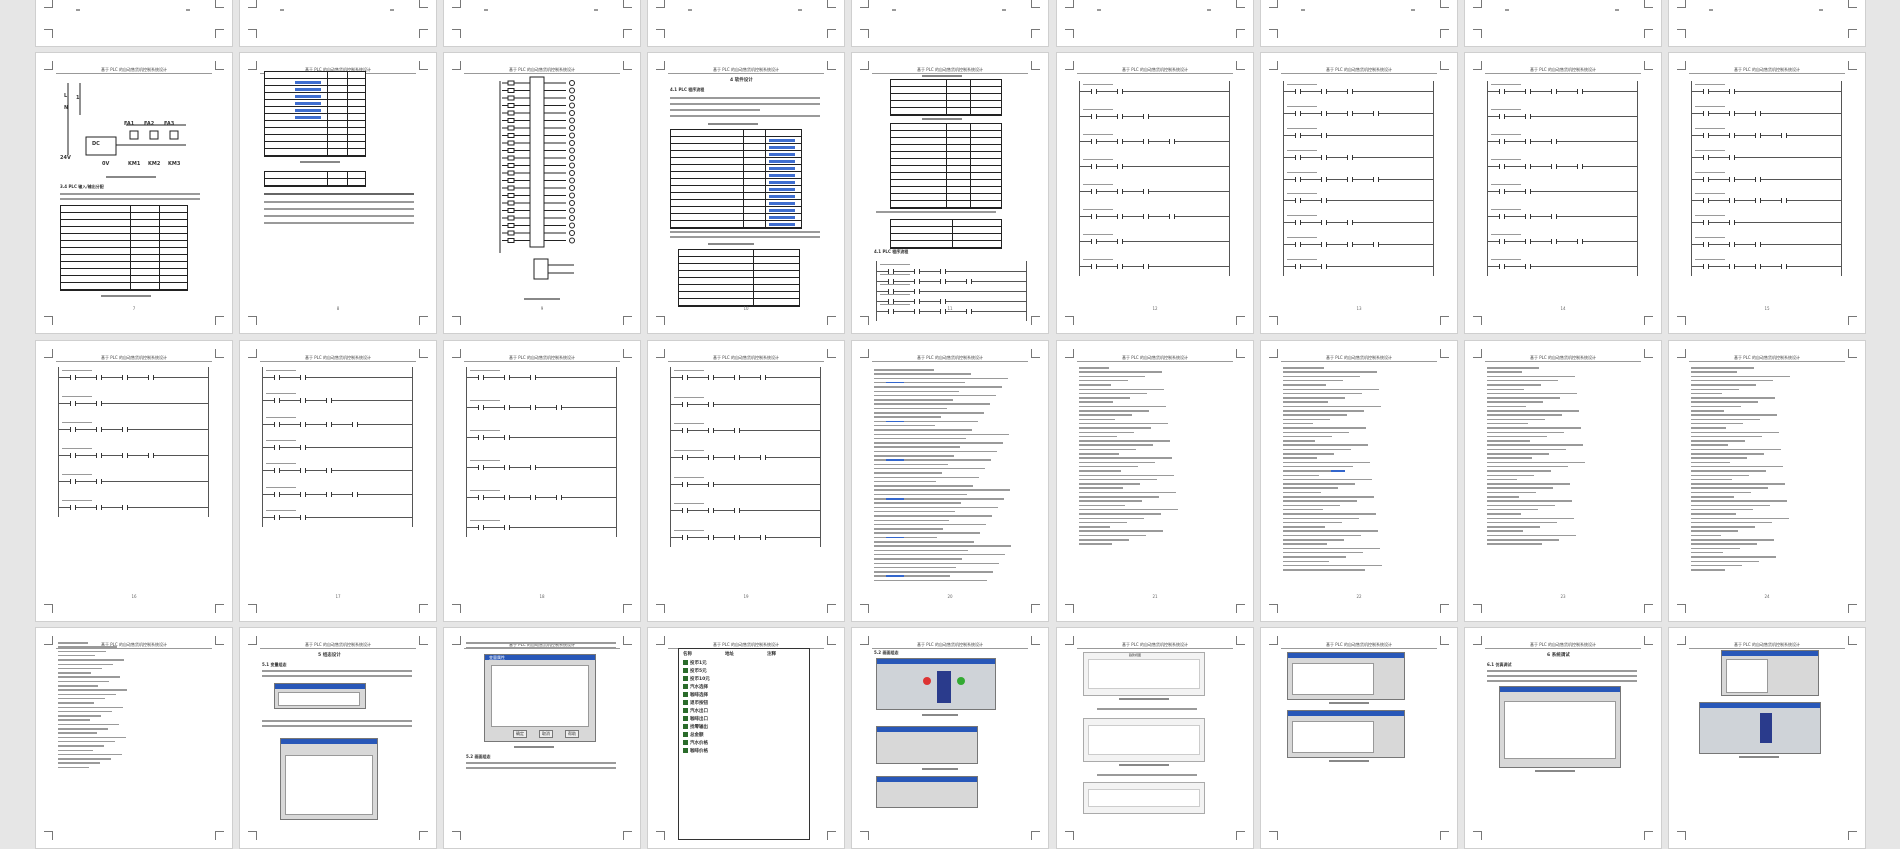  I want to click on document-page: 基于 PLC 的自动售货机控制系统设计 趋势视图, so click(1155, 738).